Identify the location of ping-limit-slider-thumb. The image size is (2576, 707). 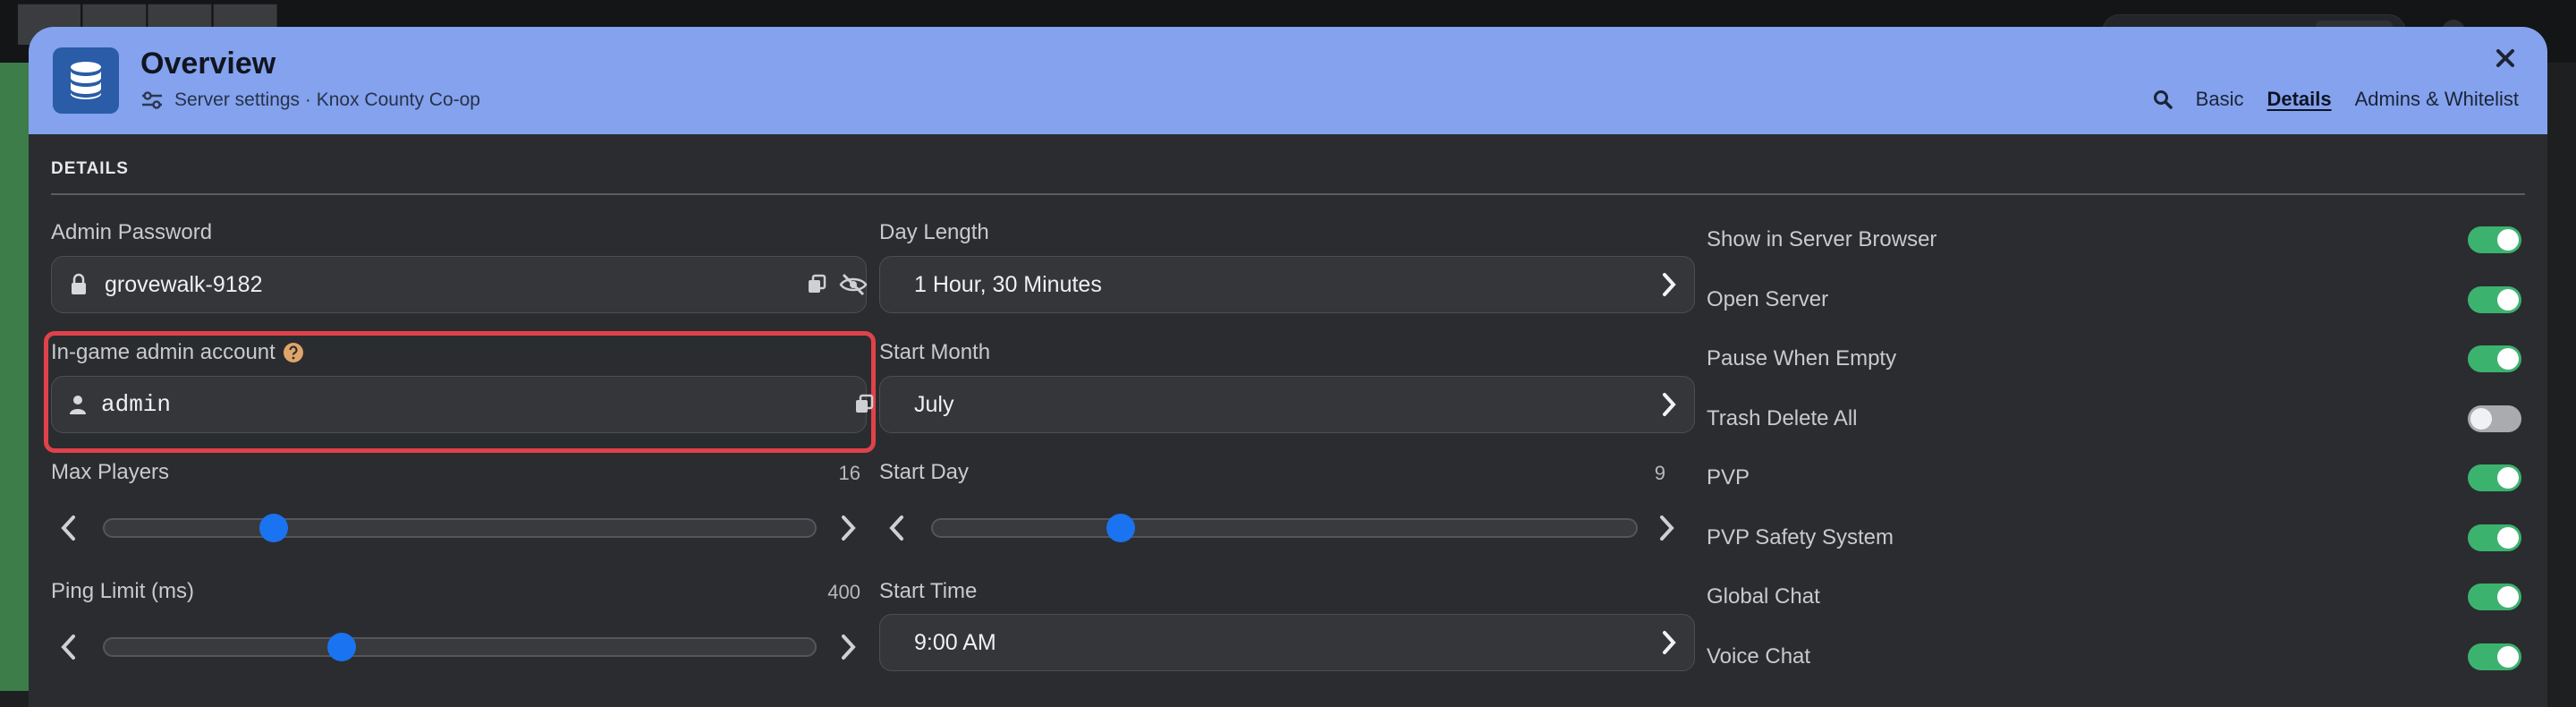
(341, 647).